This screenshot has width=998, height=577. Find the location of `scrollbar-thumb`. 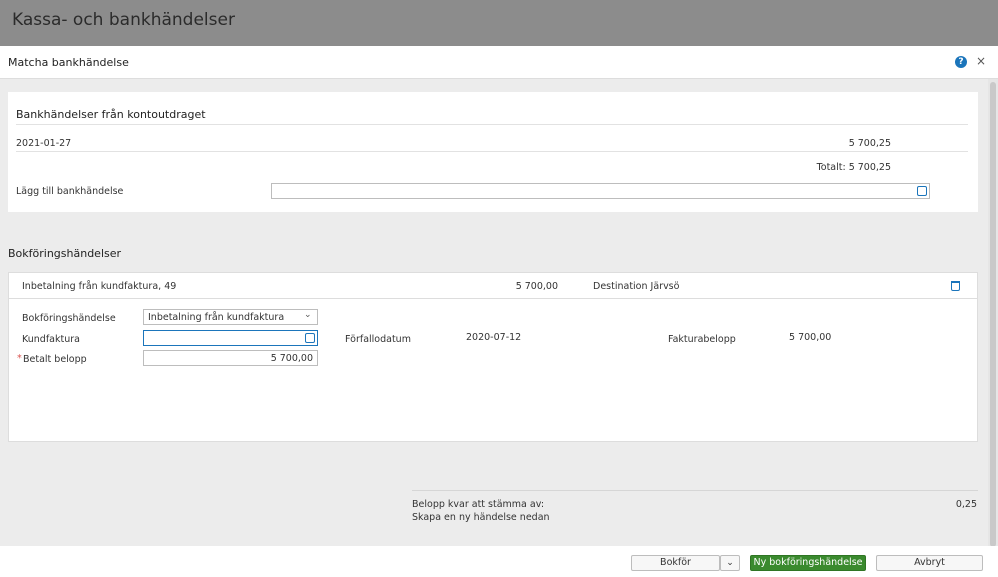

scrollbar-thumb is located at coordinates (993, 314).